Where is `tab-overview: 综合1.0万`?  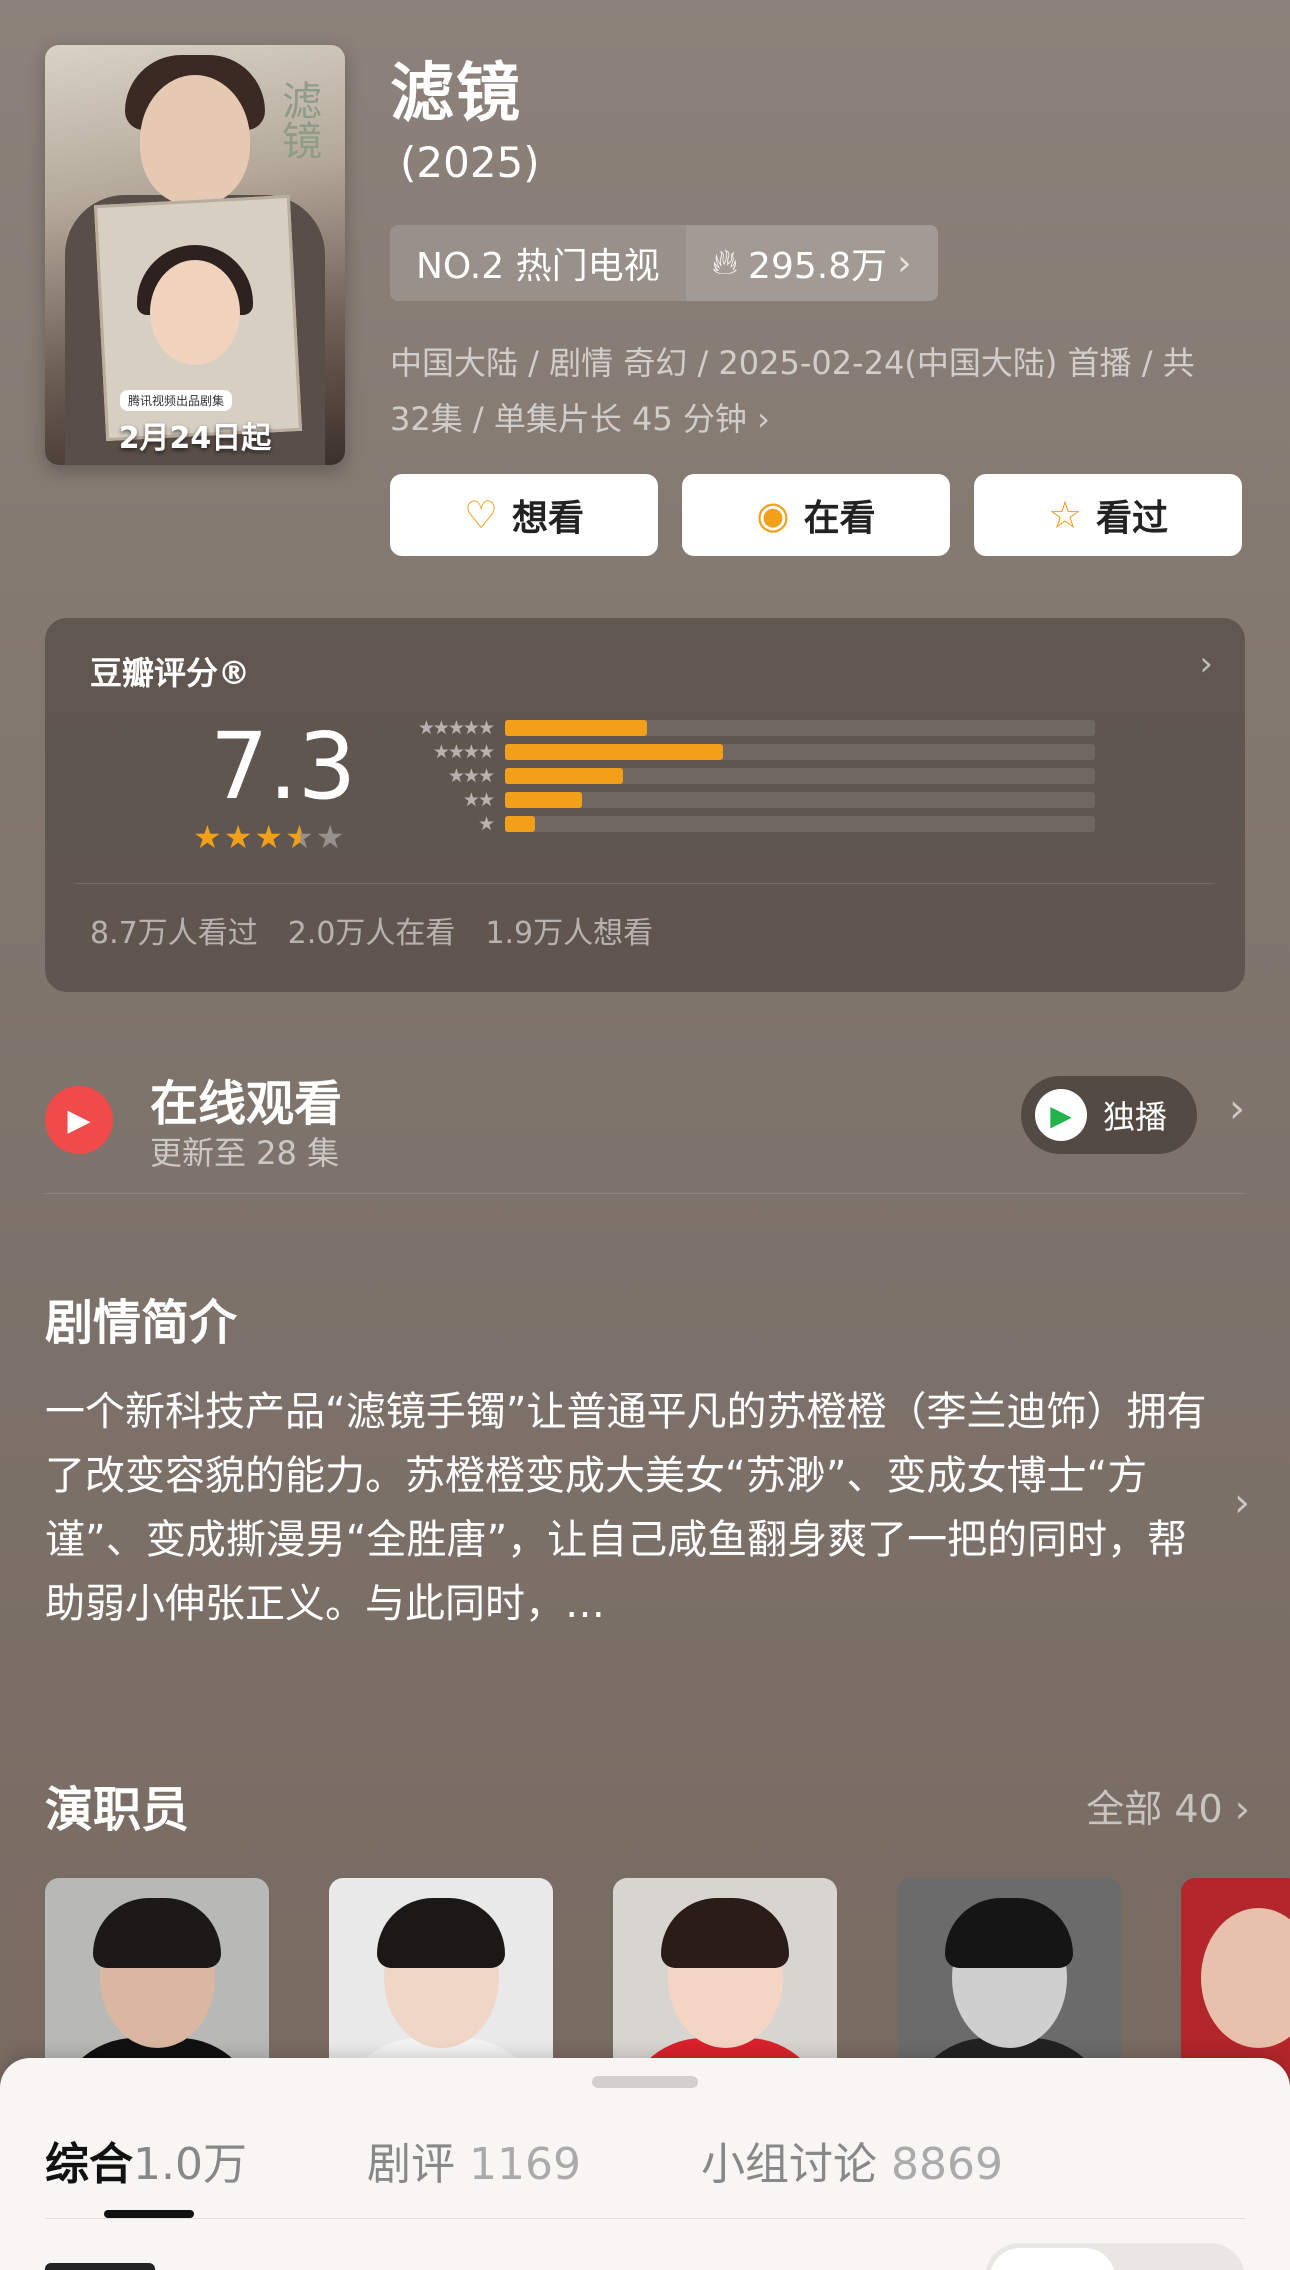
tab-overview: 综合1.0万 is located at coordinates (146, 2160).